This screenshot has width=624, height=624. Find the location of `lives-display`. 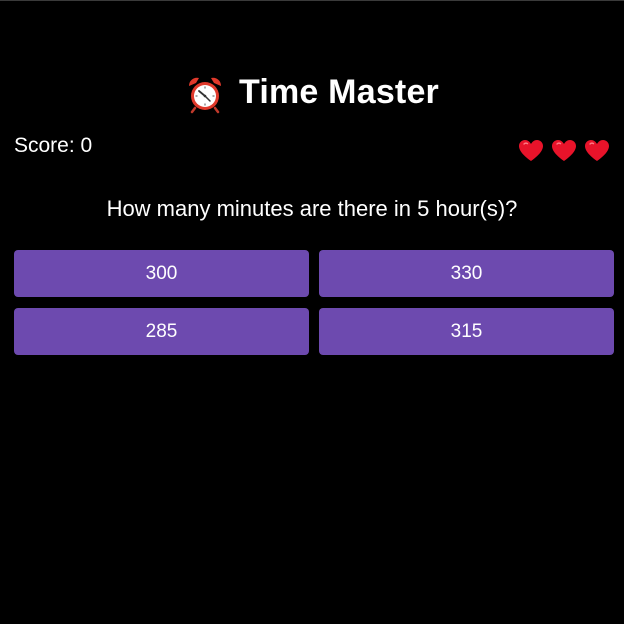

lives-display is located at coordinates (564, 151).